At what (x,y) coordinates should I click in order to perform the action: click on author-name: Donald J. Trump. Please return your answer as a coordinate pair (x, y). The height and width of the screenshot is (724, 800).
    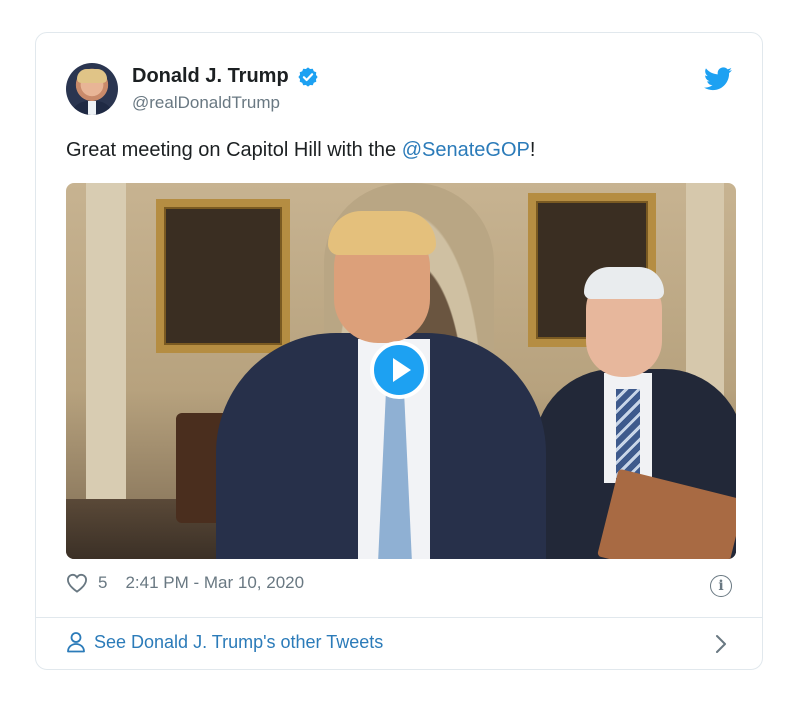
    Looking at the image, I should click on (210, 76).